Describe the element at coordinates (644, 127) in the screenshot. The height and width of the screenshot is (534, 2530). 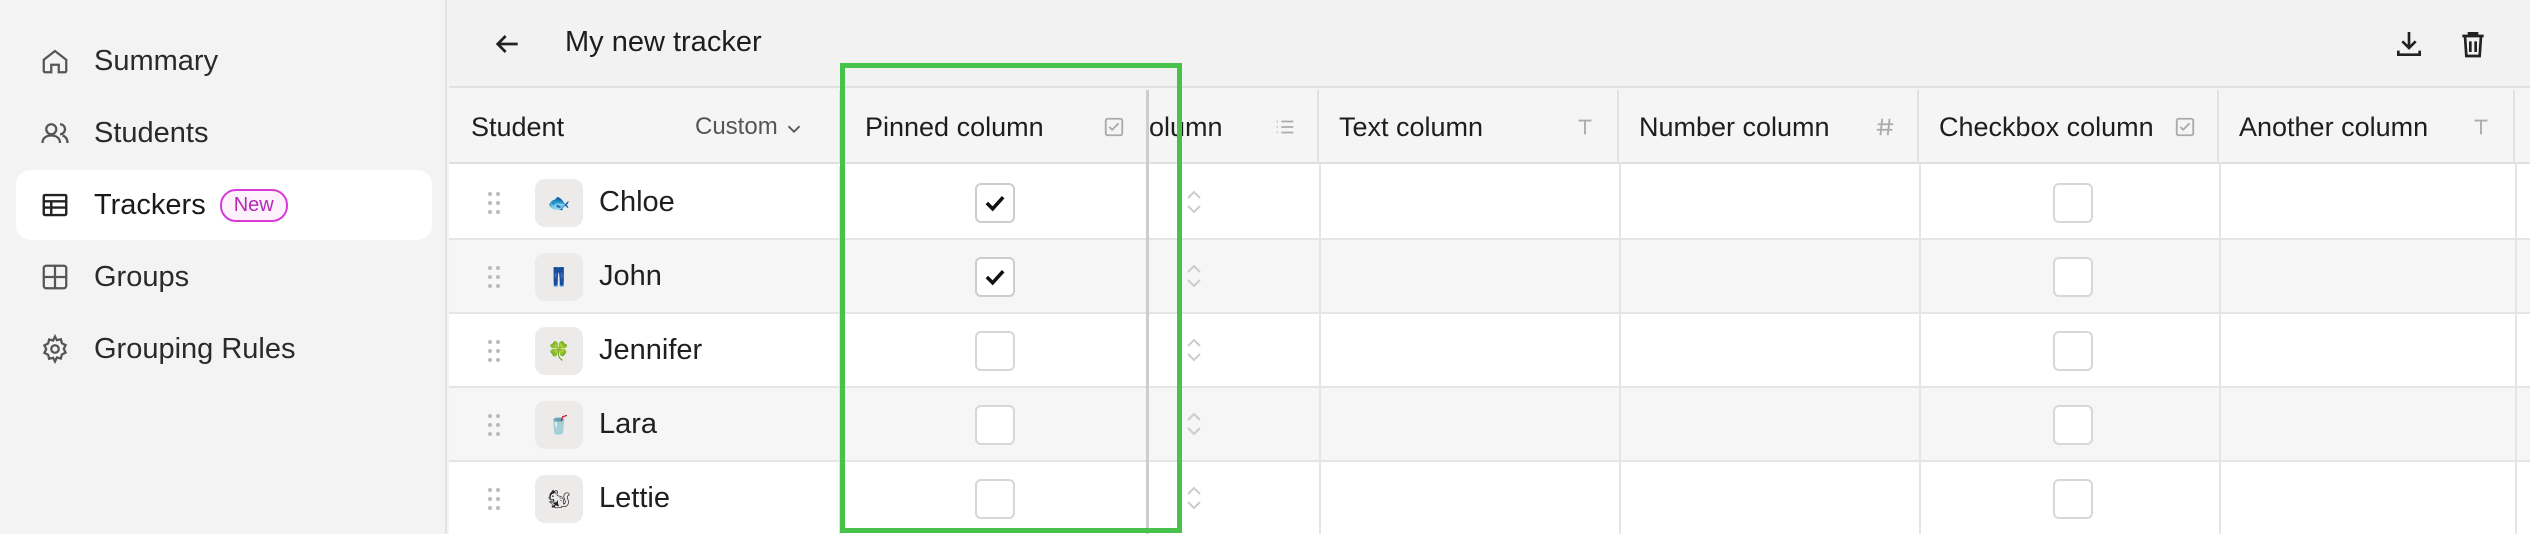
I see `column-header-student: Student Custom` at that location.